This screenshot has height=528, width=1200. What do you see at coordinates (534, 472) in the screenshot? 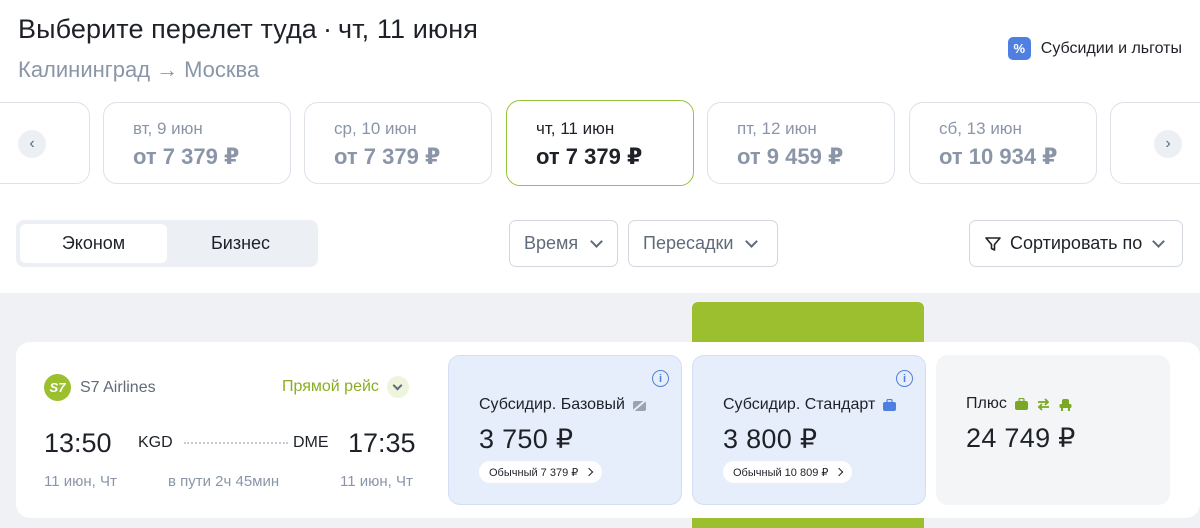
I see `regular-price: Обычный 7 379 ₽` at bounding box center [534, 472].